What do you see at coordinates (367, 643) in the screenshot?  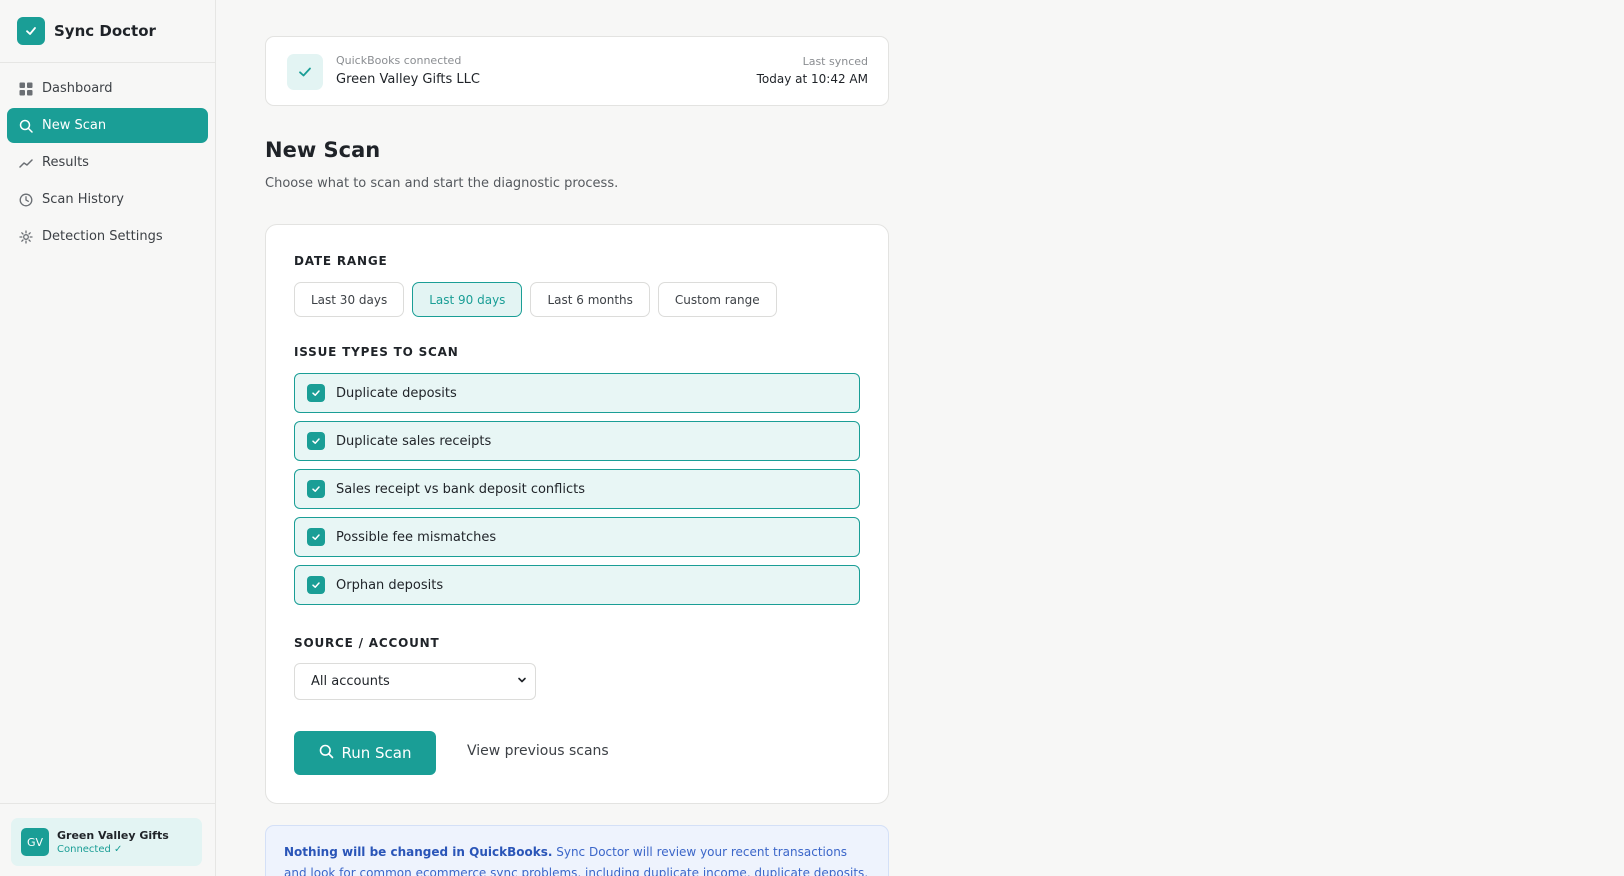 I see `source-account-label: SOURCE / ACCOUNT` at bounding box center [367, 643].